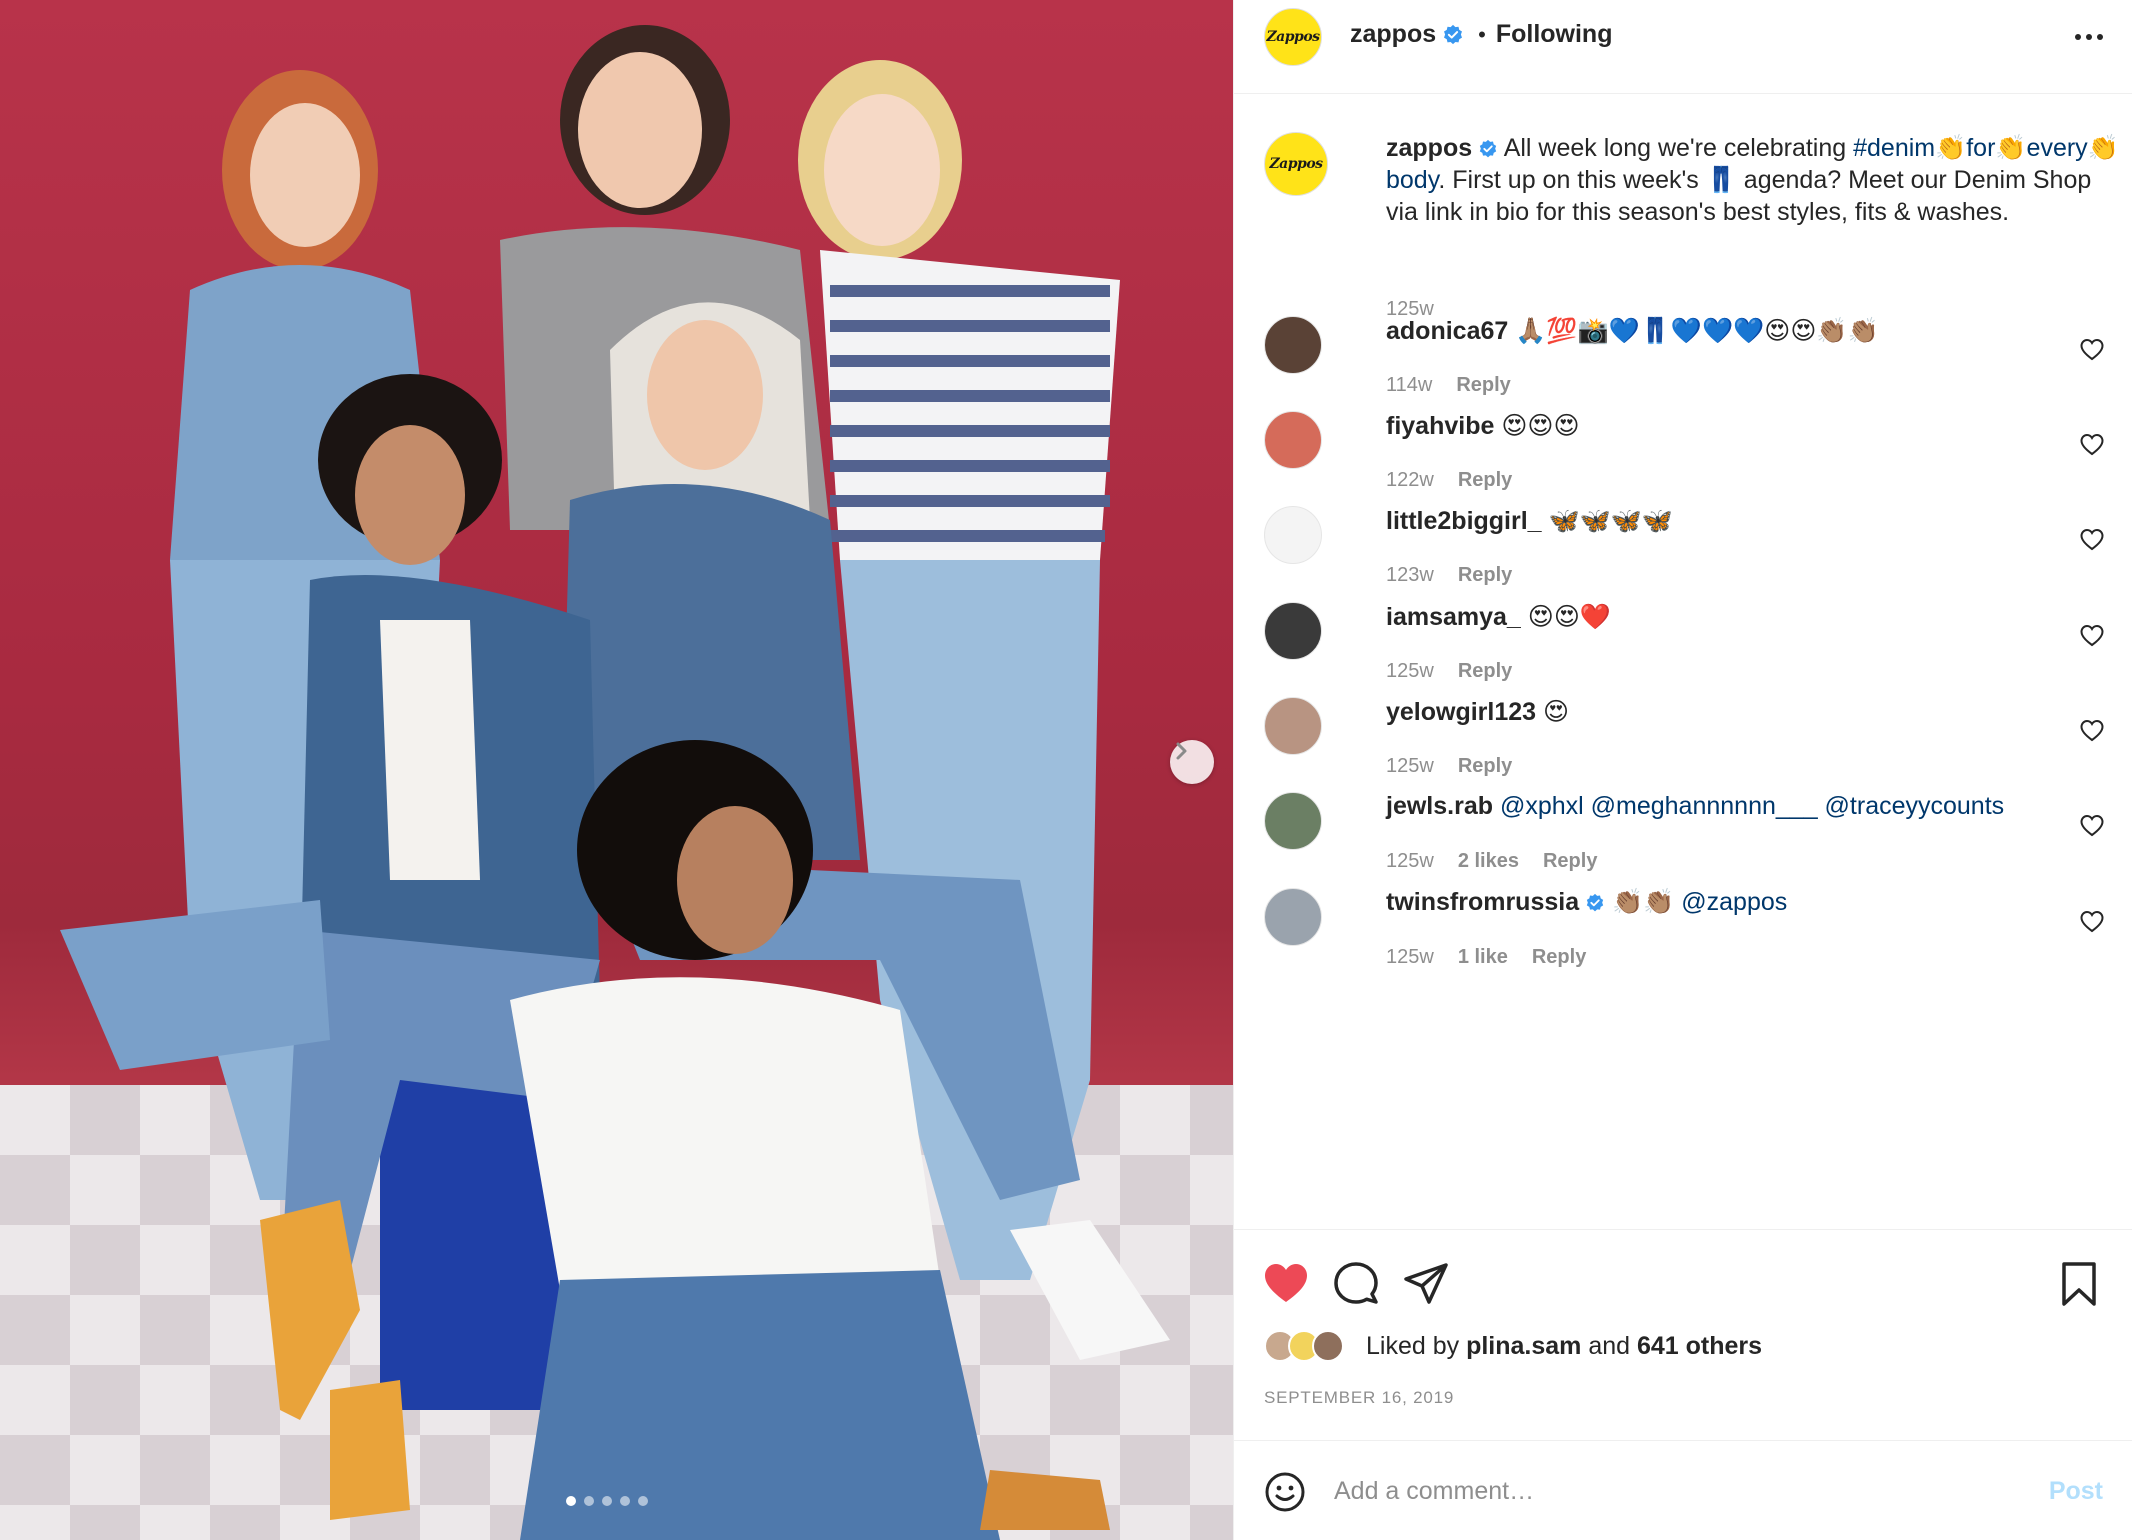  Describe the element at coordinates (1684, 747) in the screenshot. I see `comment-row: yelowgirl123 😍 125w Reply` at that location.